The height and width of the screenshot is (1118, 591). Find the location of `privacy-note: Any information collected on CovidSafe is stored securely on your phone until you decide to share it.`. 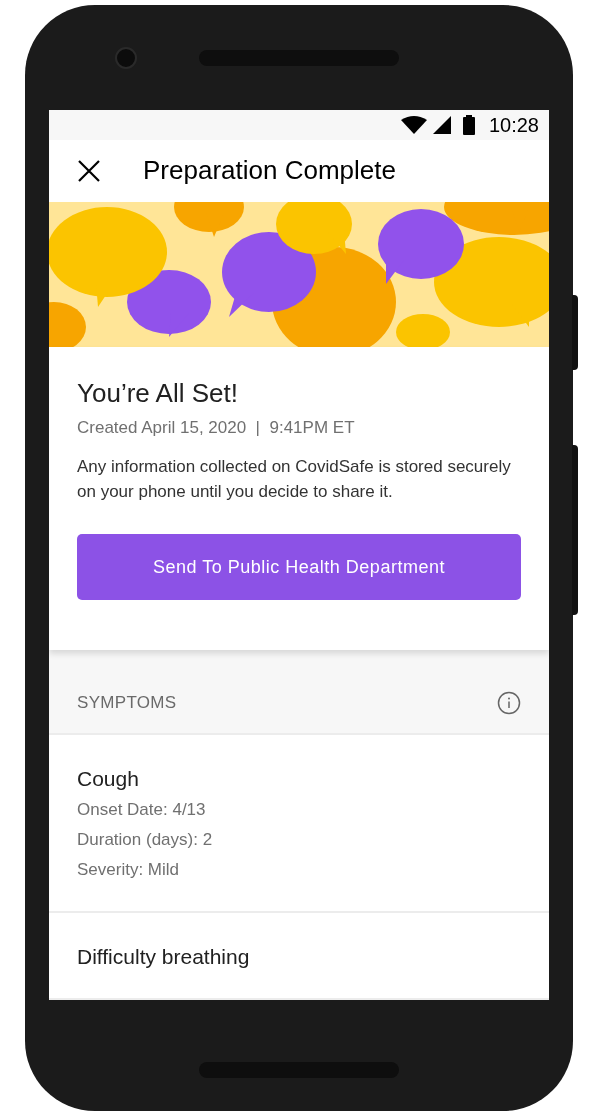

privacy-note: Any information collected on CovidSafe is stored securely on your phone until you decide to share it. is located at coordinates (294, 479).